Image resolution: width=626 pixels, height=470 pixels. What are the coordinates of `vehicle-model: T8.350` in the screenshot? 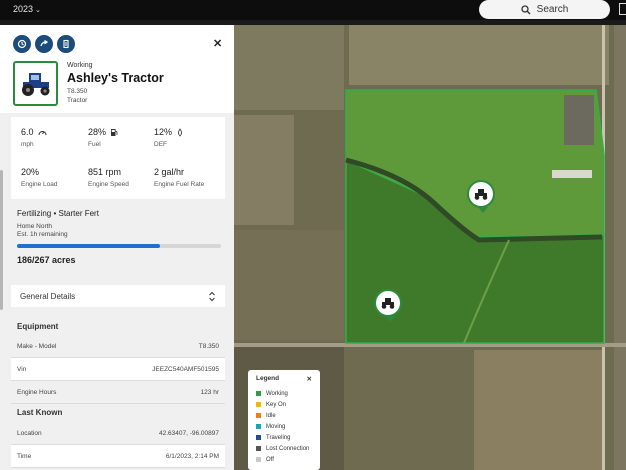 It's located at (77, 91).